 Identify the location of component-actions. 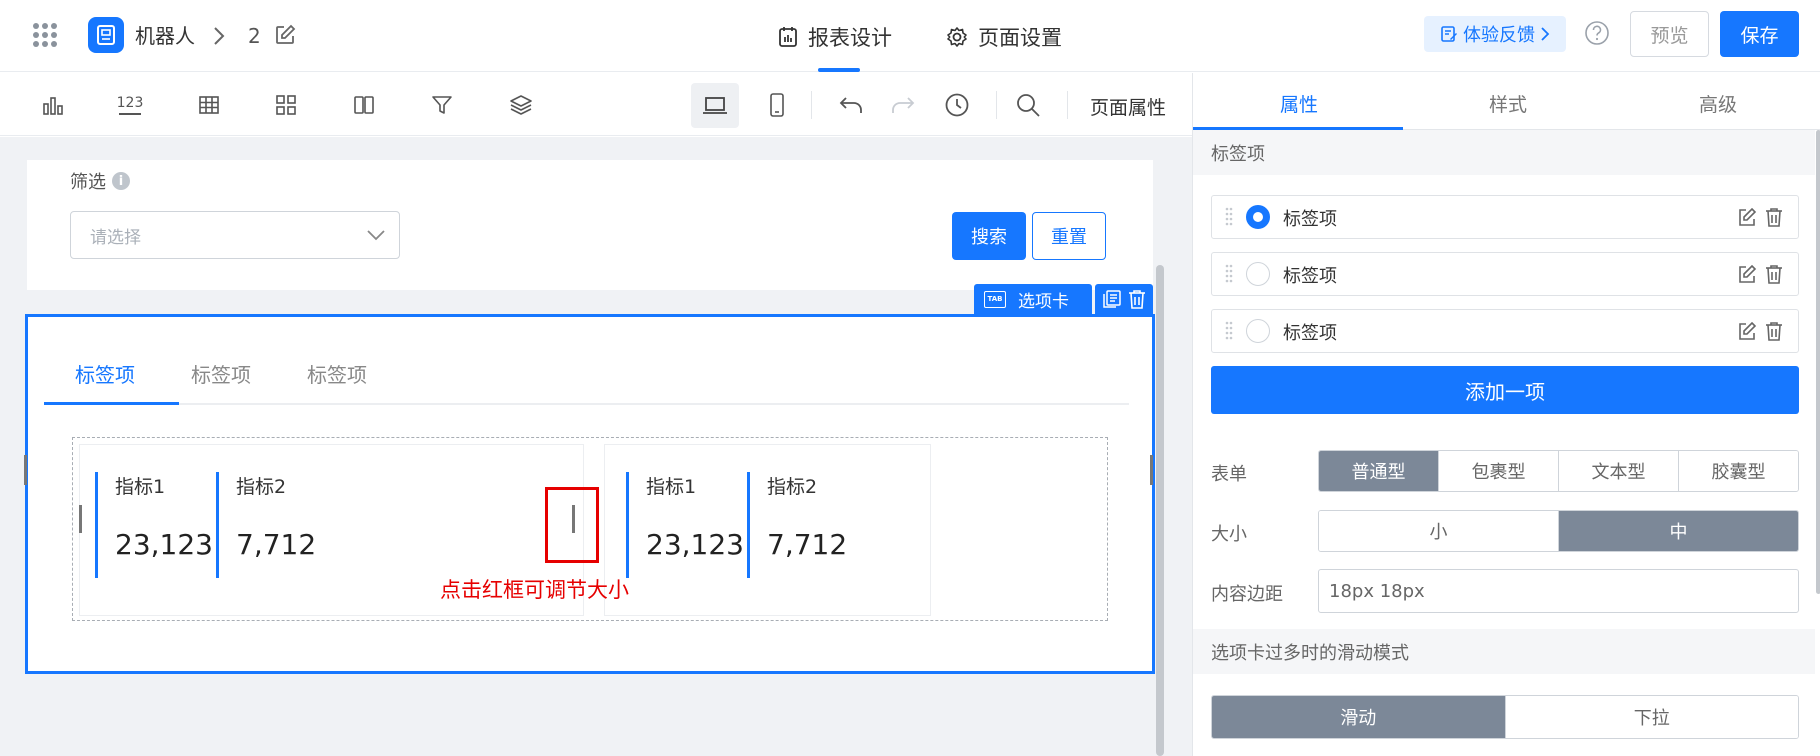
(1124, 299).